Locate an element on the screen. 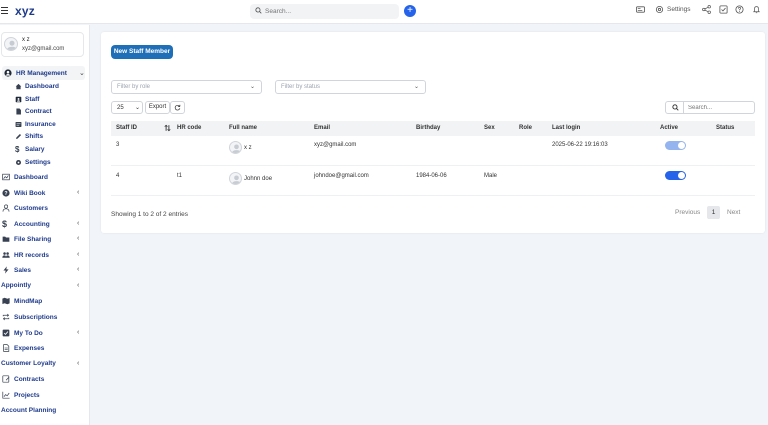 This screenshot has width=768, height=425. sidebar-item-label: Contracts is located at coordinates (29, 379).